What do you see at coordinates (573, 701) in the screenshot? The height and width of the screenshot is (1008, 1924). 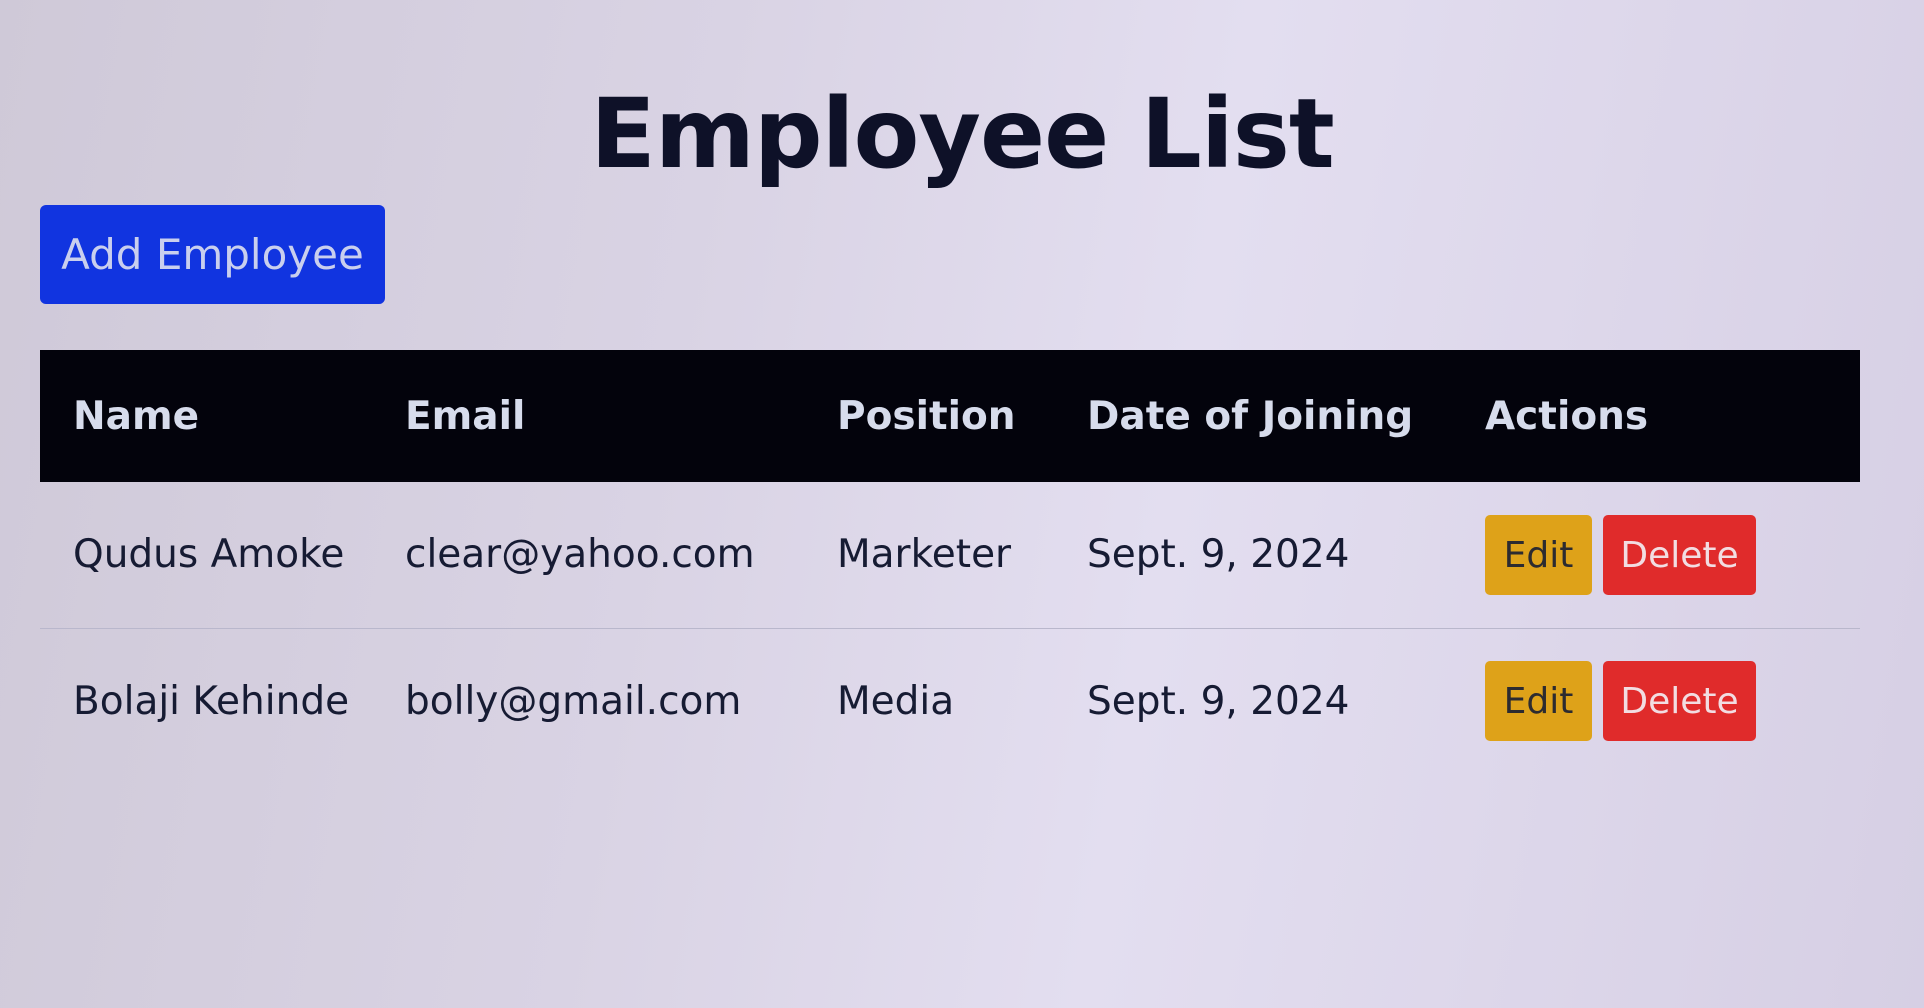 I see `employee-email: bolly@gmail.com` at bounding box center [573, 701].